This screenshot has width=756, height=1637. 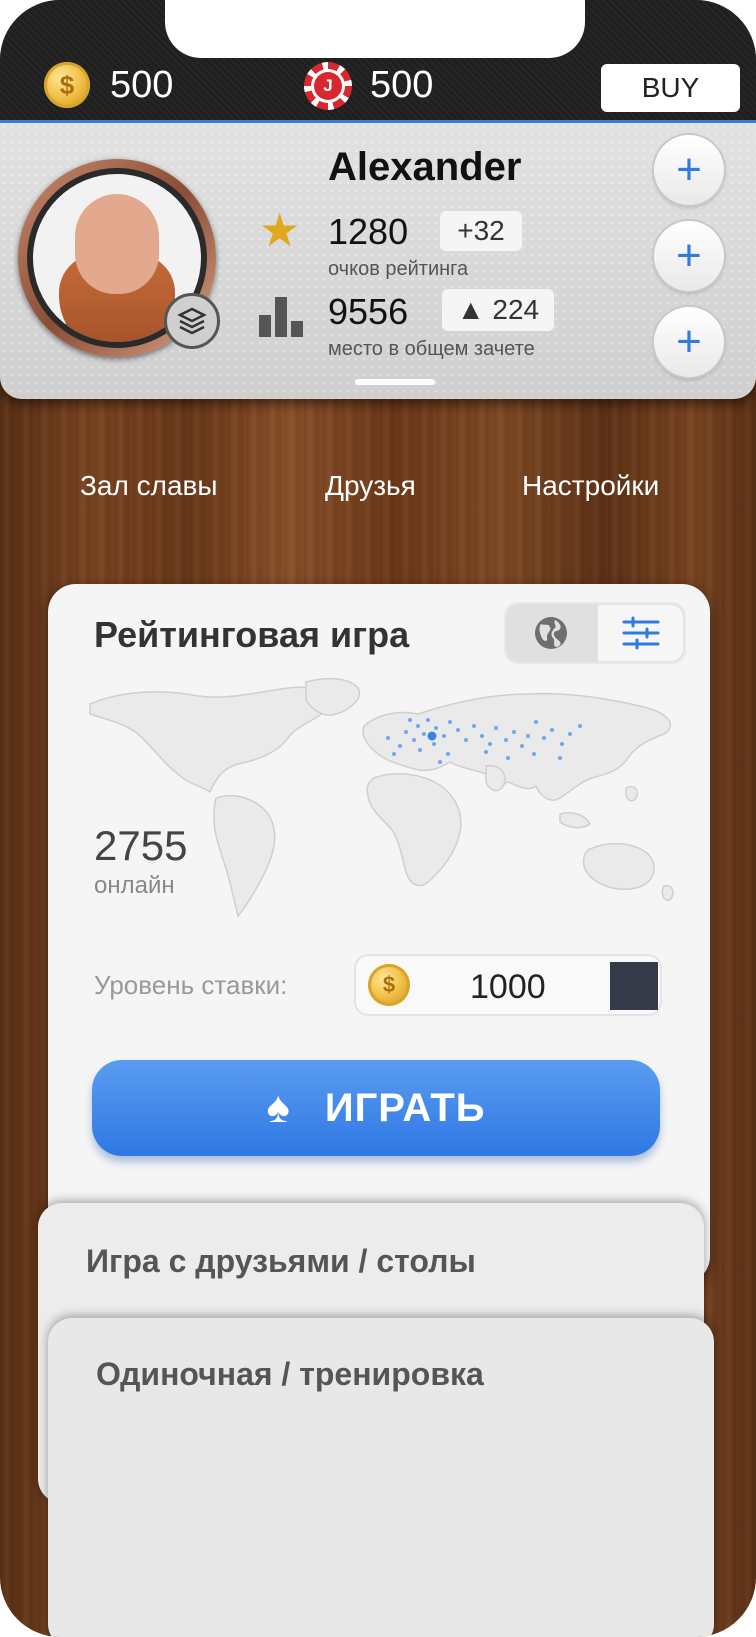 What do you see at coordinates (278, 1107) in the screenshot?
I see `spade-icon: ♠` at bounding box center [278, 1107].